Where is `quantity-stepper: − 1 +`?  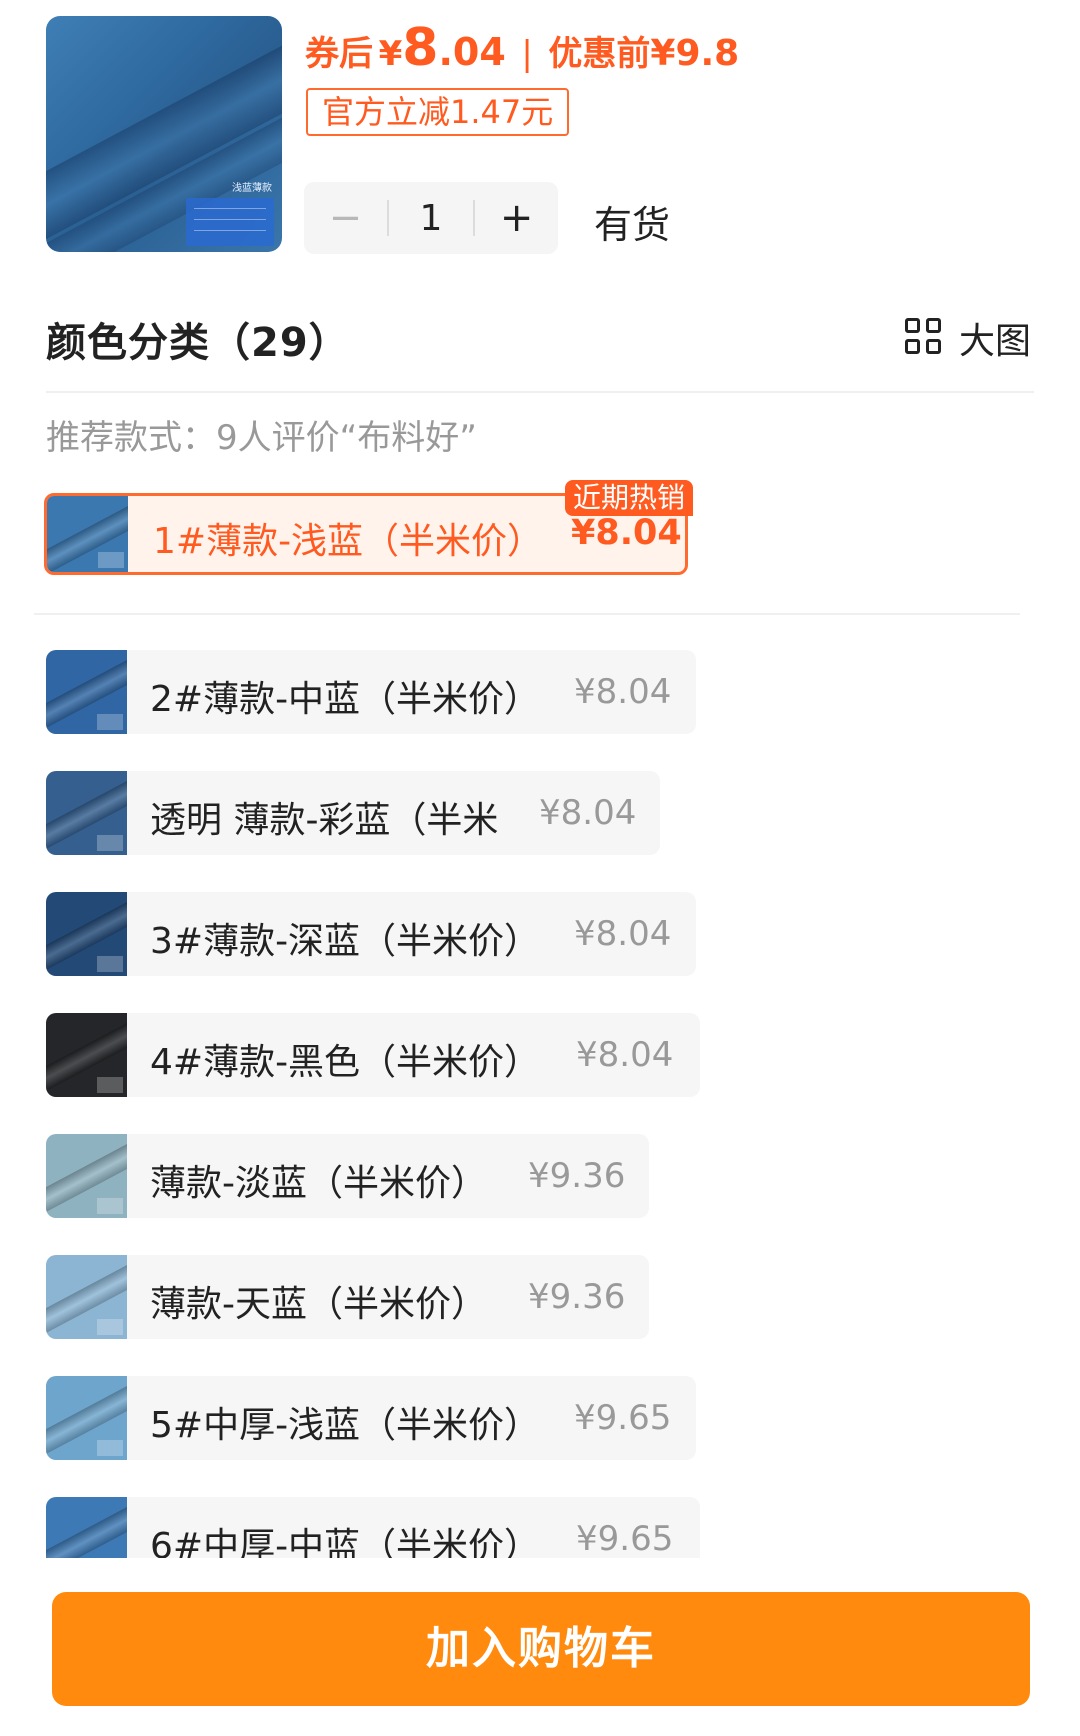
quantity-stepper: − 1 + is located at coordinates (431, 218).